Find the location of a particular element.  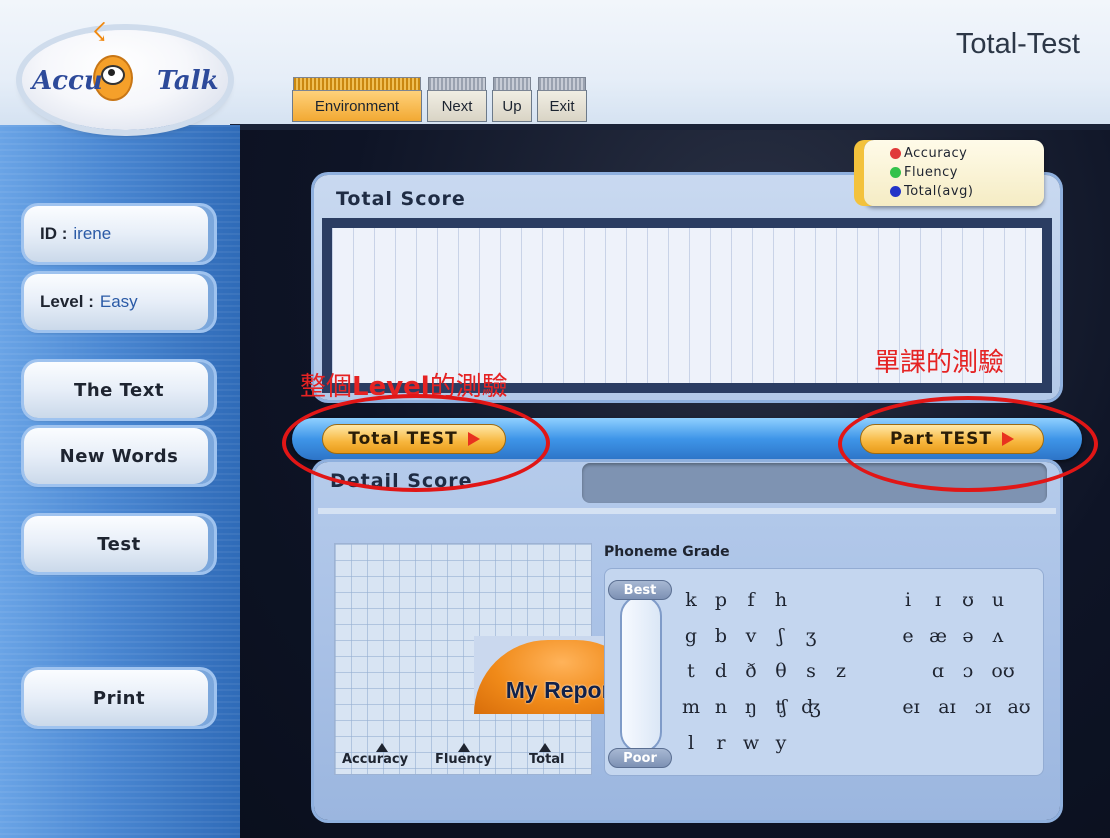

menu-tab-exit: Exit is located at coordinates (562, 99).